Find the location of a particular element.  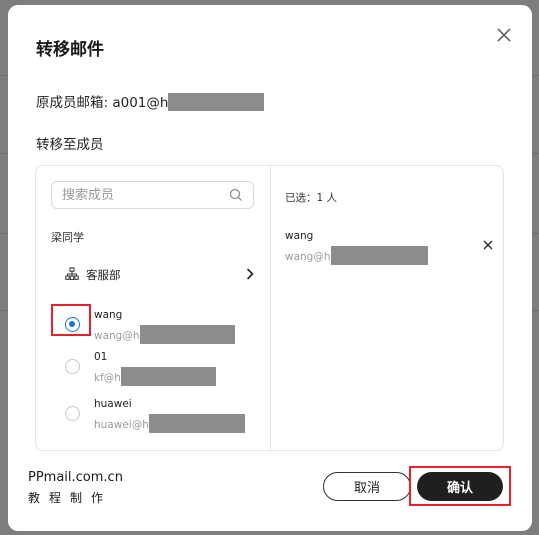

member-email: wang@h is located at coordinates (164, 334).